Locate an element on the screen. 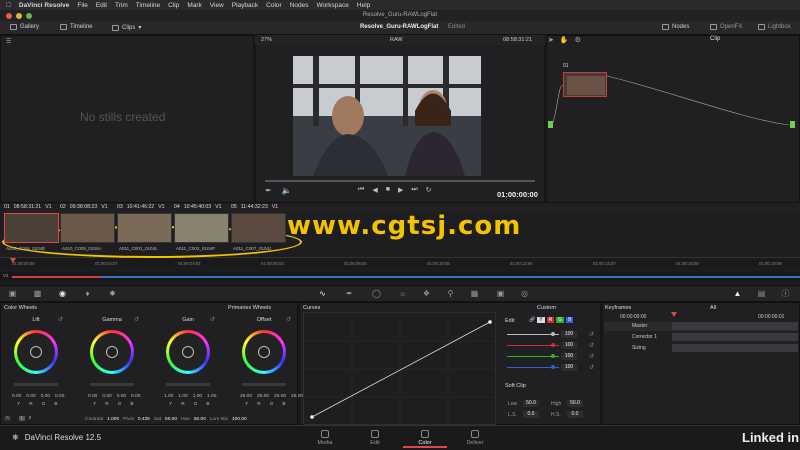 This screenshot has width=800, height=450. window-icon: ◯ is located at coordinates (376, 293).